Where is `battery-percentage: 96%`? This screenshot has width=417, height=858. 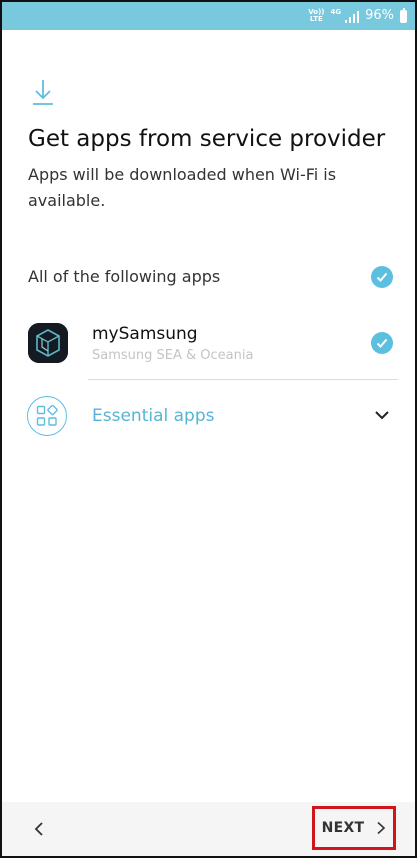 battery-percentage: 96% is located at coordinates (379, 15).